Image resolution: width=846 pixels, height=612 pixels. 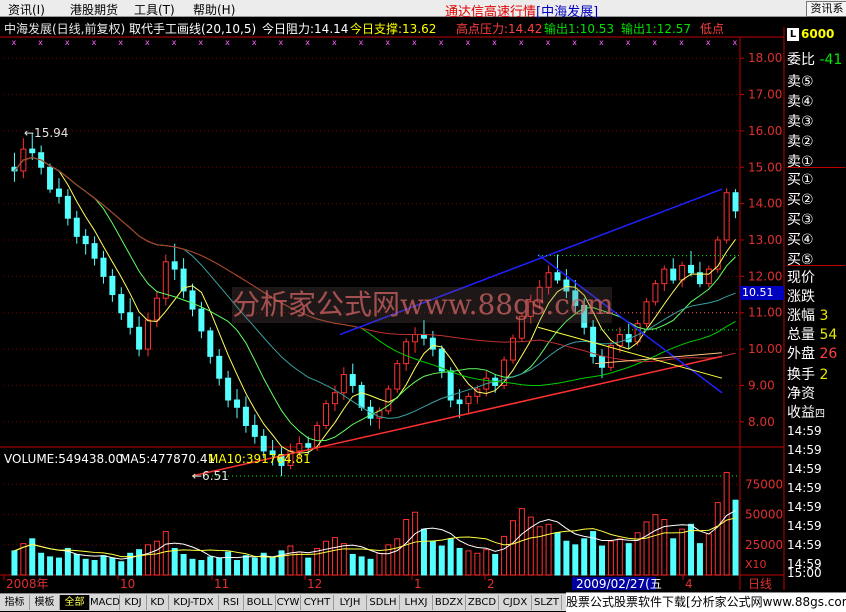 I want to click on stat-change: 涨跌, so click(x=801, y=297).